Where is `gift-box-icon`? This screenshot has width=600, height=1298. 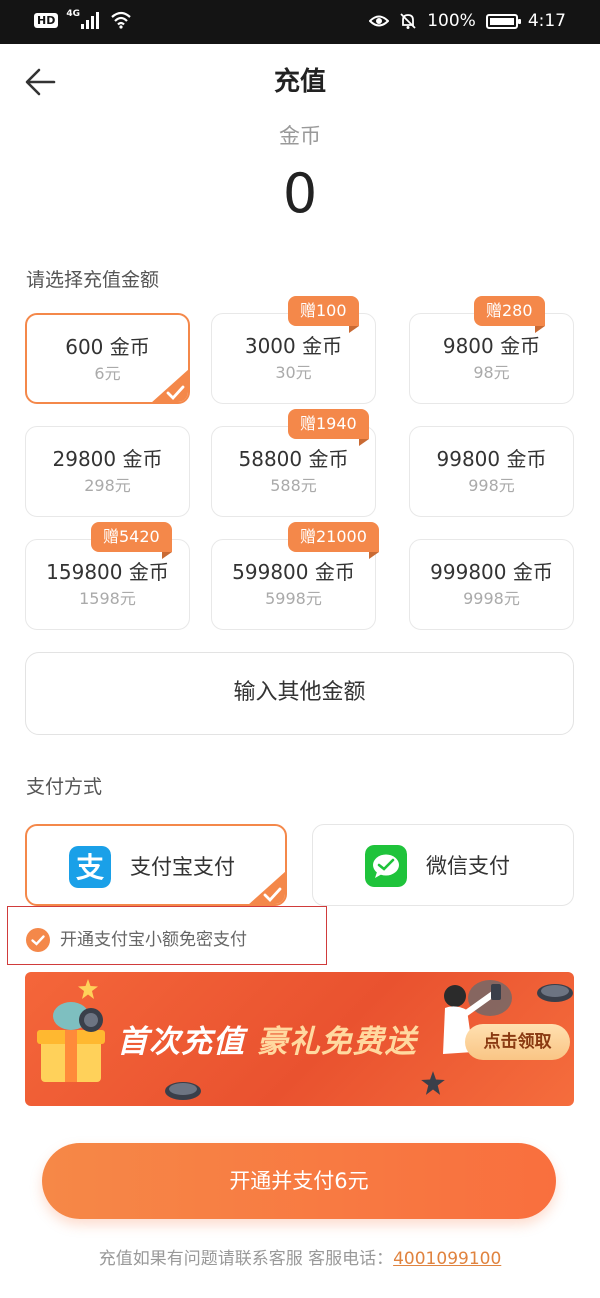
gift-box-icon is located at coordinates (71, 1042).